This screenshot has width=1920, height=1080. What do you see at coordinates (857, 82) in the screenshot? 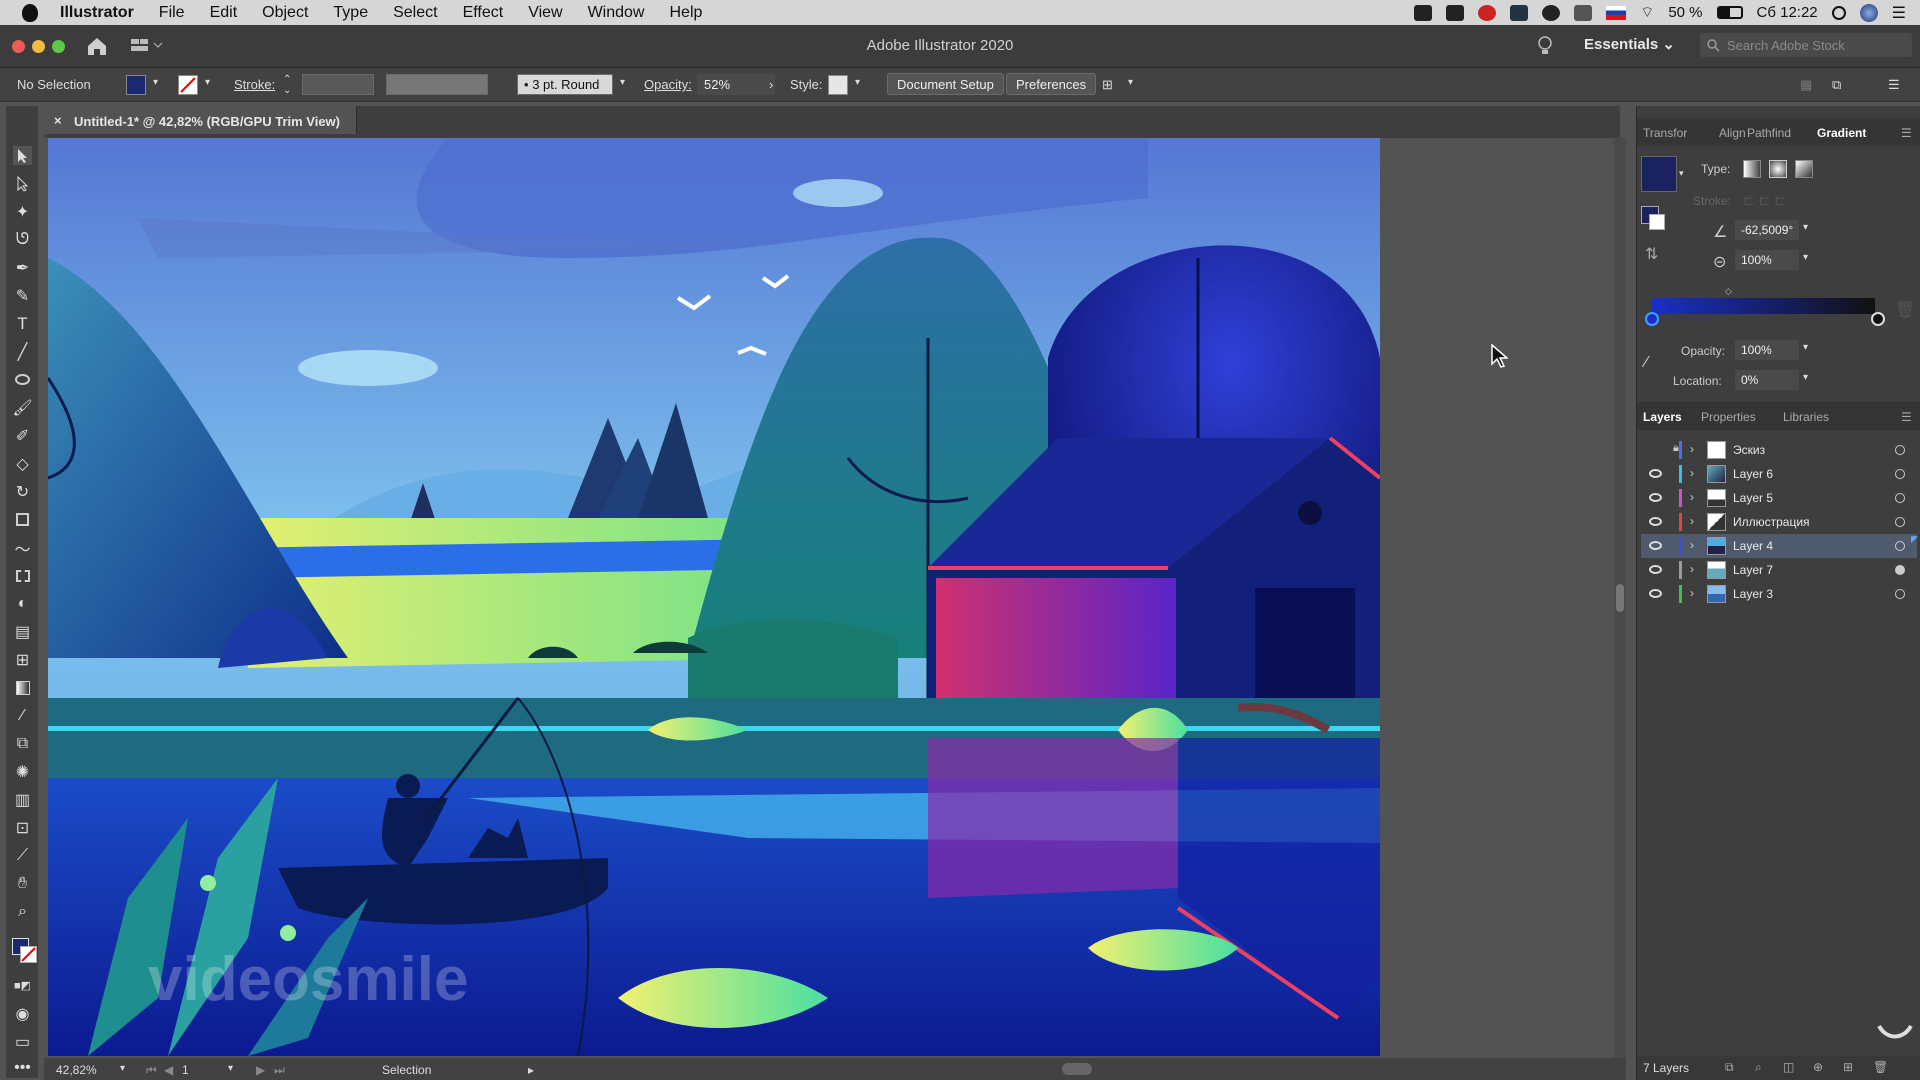
I see `style-dropdown-icon: ▾` at bounding box center [857, 82].